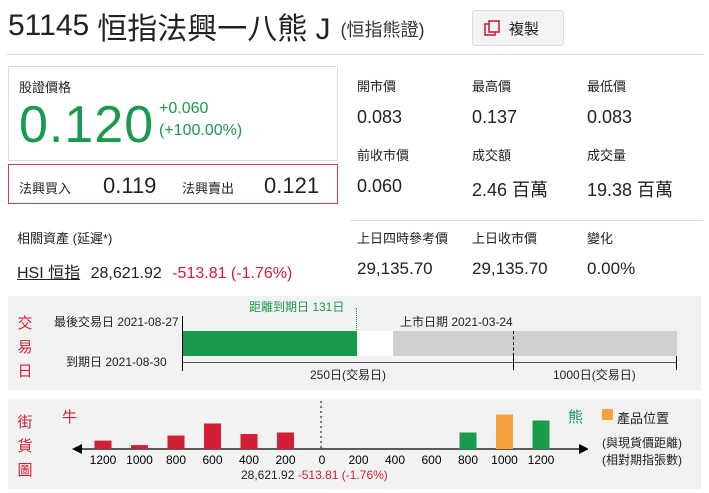 The image size is (709, 493). I want to click on stat-high: 最高價 0.137, so click(494, 102).